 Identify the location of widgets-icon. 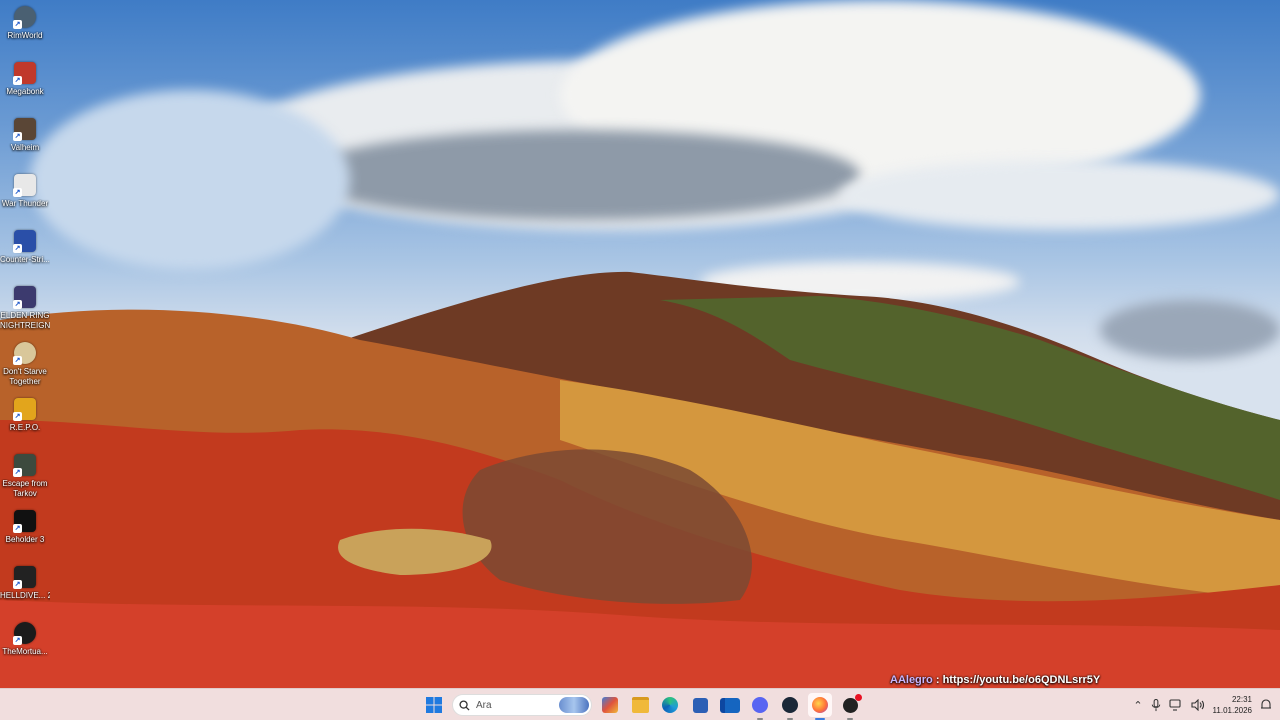
(610, 705).